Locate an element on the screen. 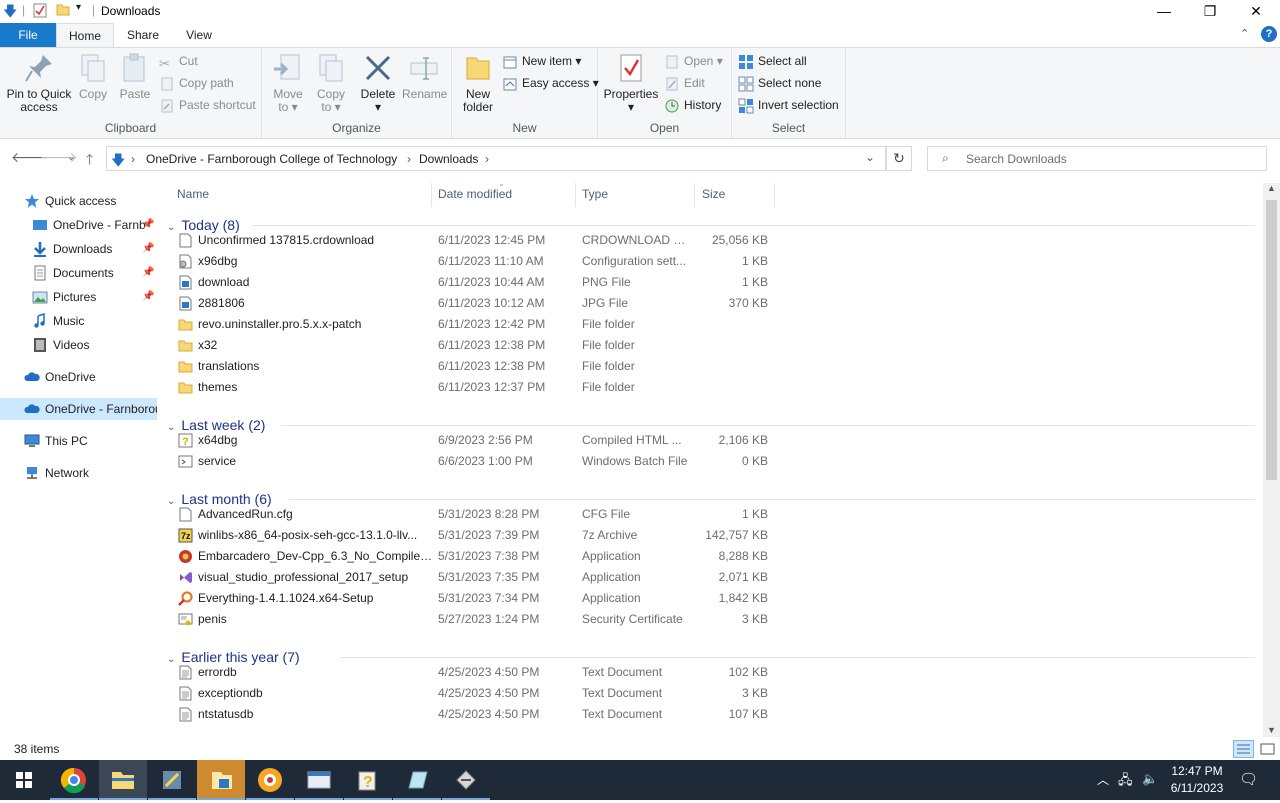  address-dropdown-chevron-icon: ⌄ is located at coordinates (870, 157).